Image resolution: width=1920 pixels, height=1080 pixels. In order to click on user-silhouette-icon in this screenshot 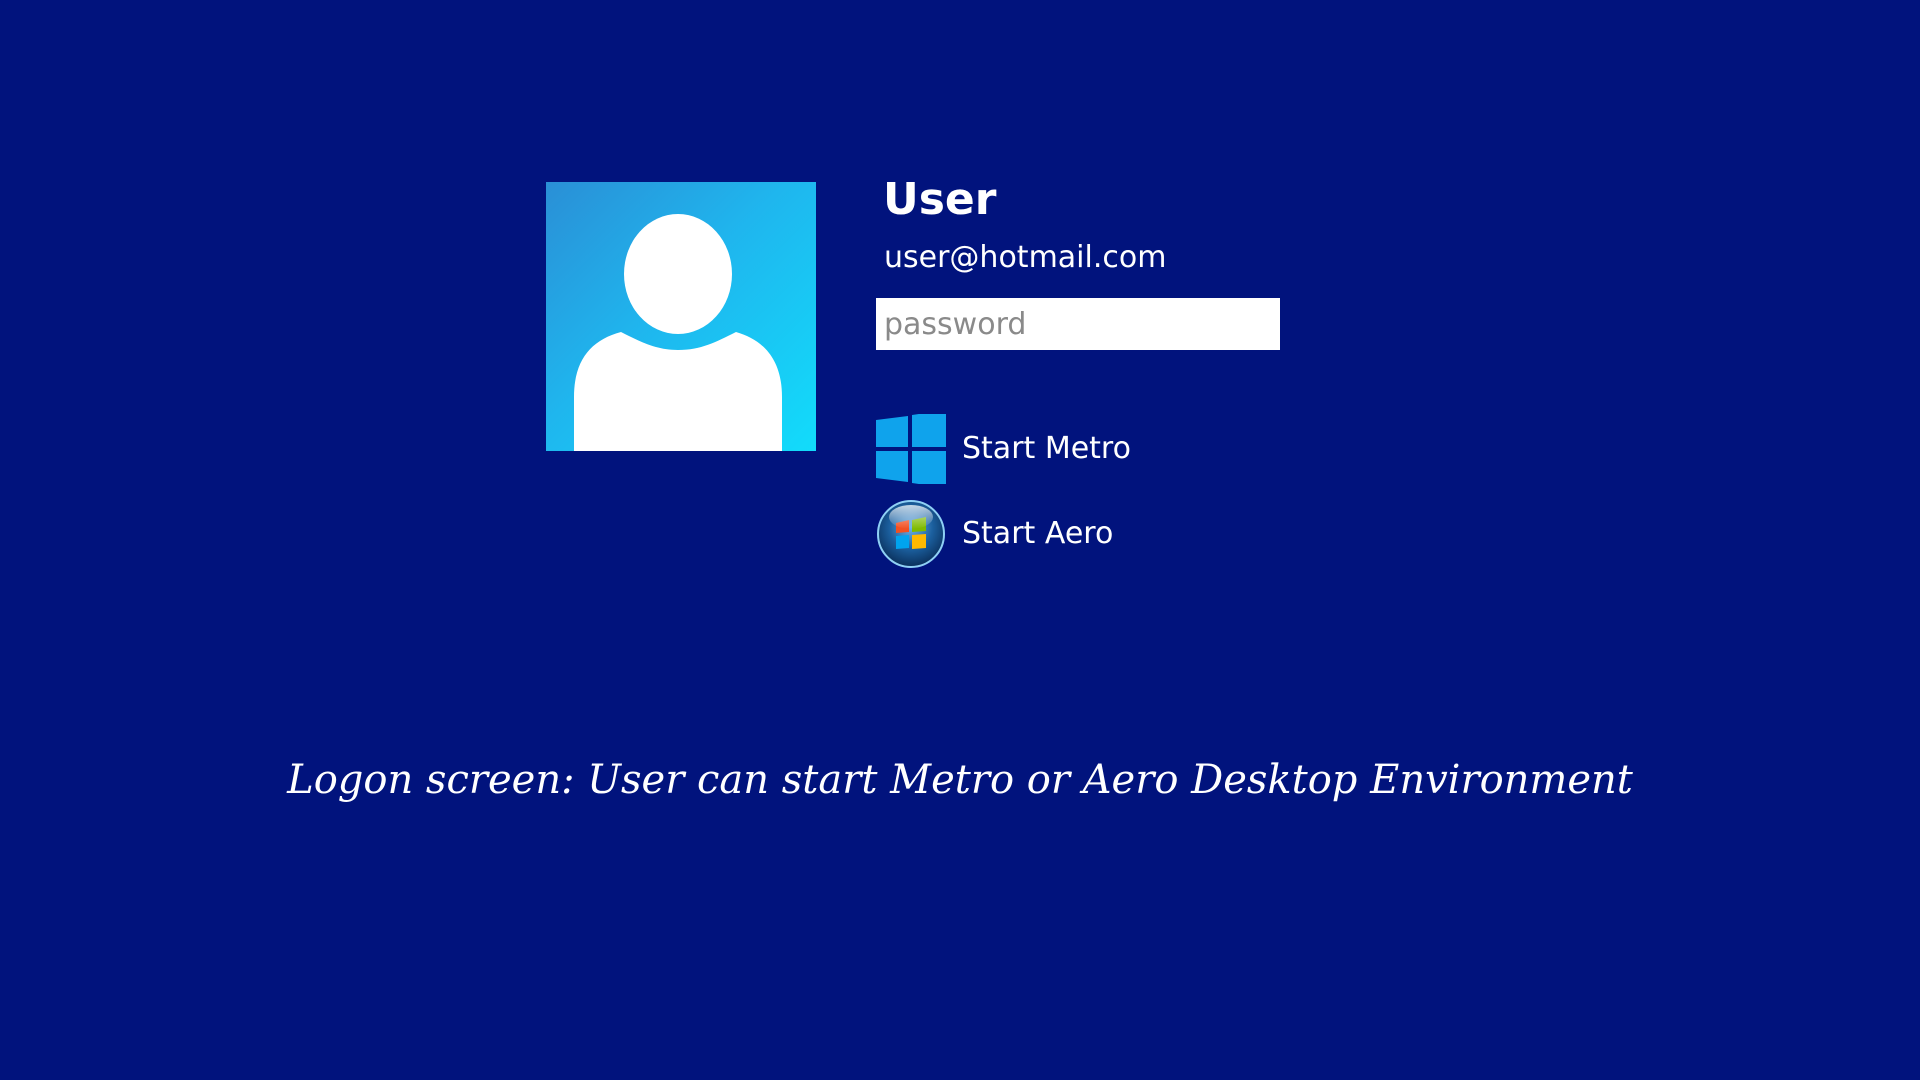, I will do `click(678, 332)`.